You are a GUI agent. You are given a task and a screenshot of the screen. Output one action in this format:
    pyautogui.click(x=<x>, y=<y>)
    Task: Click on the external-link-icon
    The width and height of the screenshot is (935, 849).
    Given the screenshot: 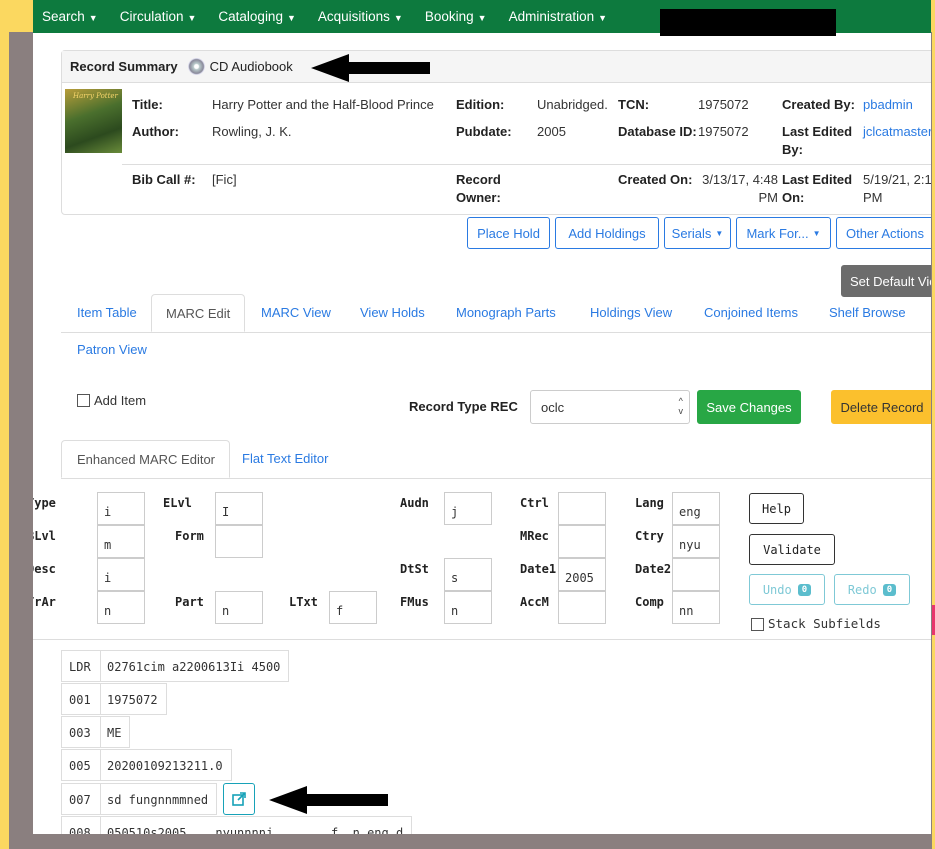 What is the action you would take?
    pyautogui.click(x=239, y=799)
    